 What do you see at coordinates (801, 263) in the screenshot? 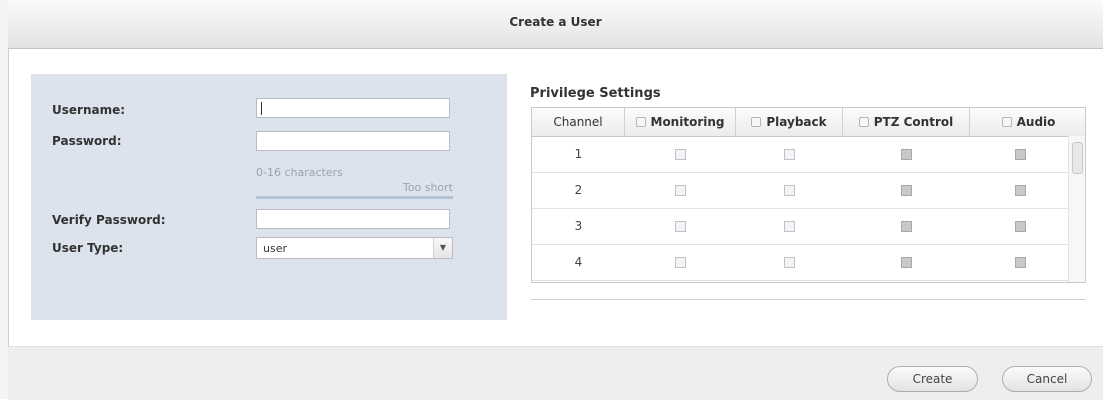
I see `table-row: 4` at bounding box center [801, 263].